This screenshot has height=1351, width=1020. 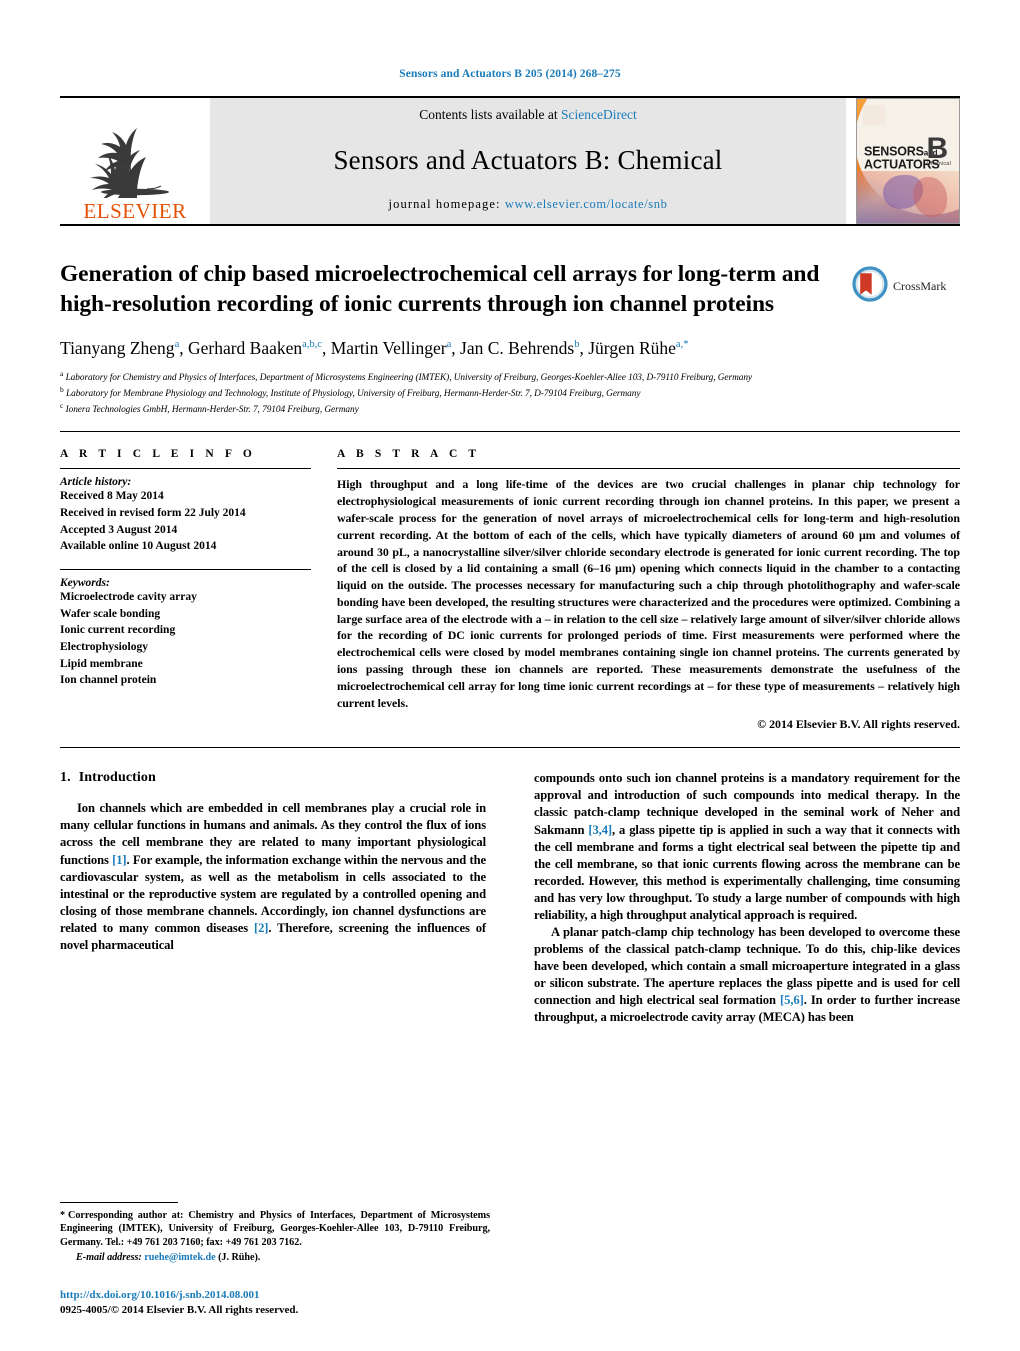 What do you see at coordinates (870, 286) in the screenshot?
I see `crossmark-icon` at bounding box center [870, 286].